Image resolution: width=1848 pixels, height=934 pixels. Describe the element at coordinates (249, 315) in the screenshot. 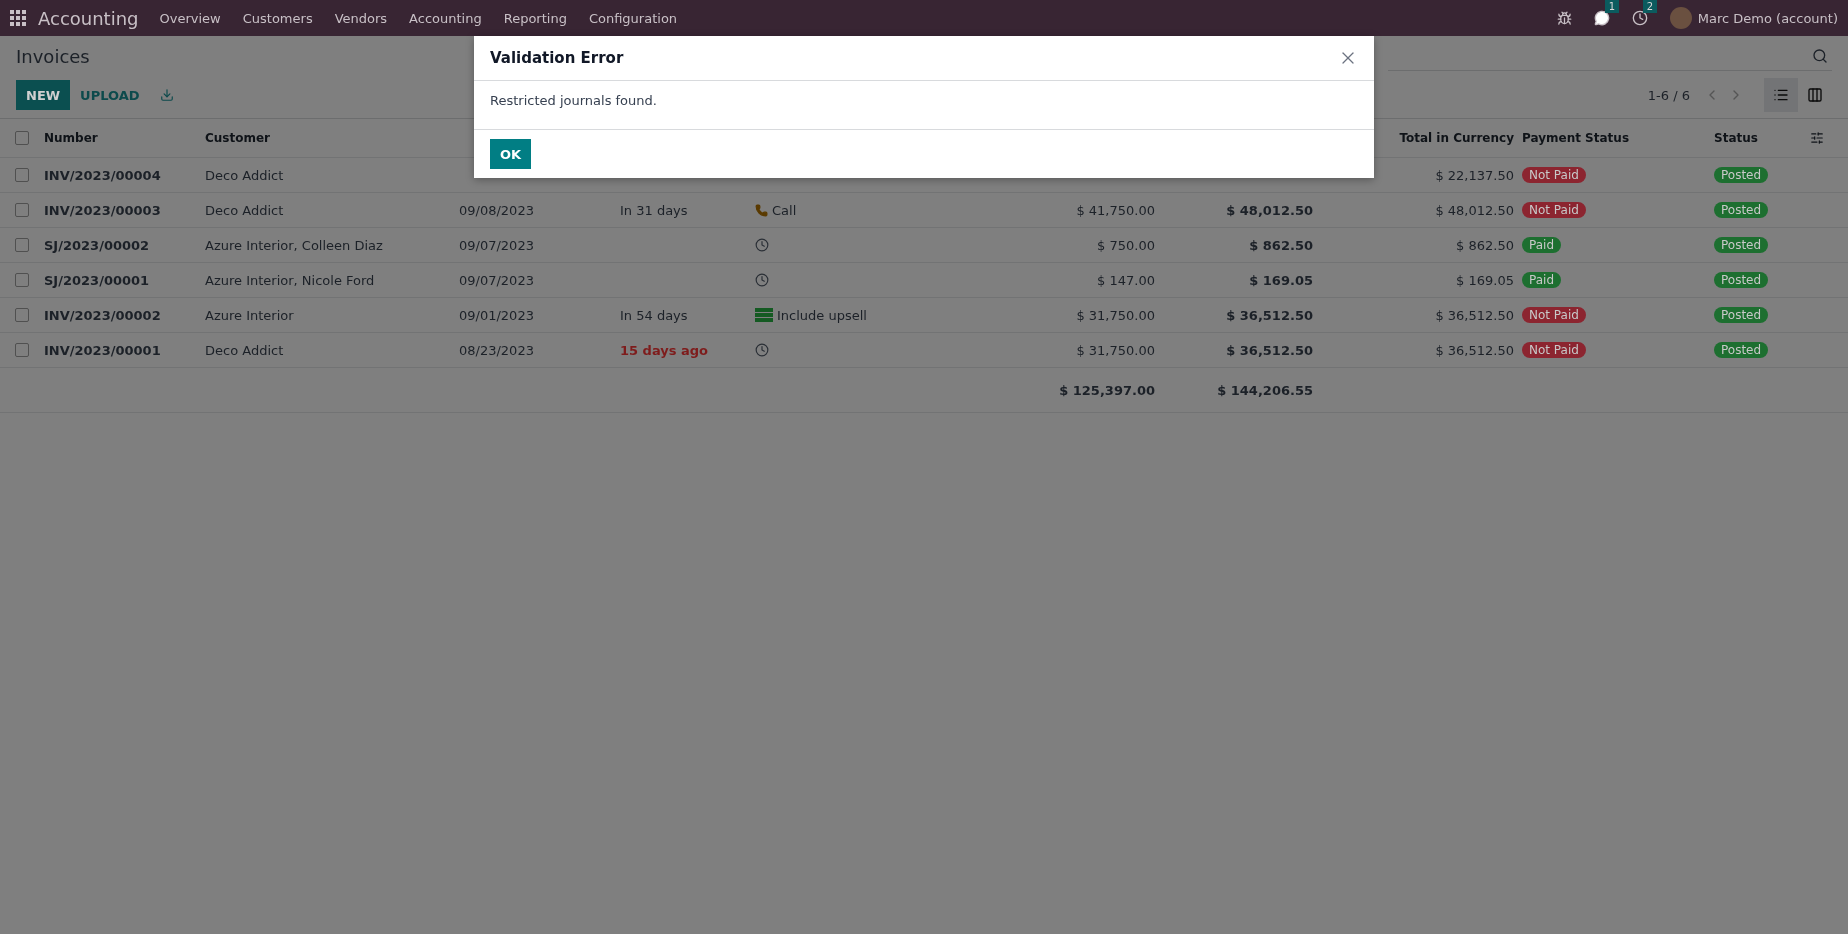

I see `table-cell: Azure Interior` at that location.